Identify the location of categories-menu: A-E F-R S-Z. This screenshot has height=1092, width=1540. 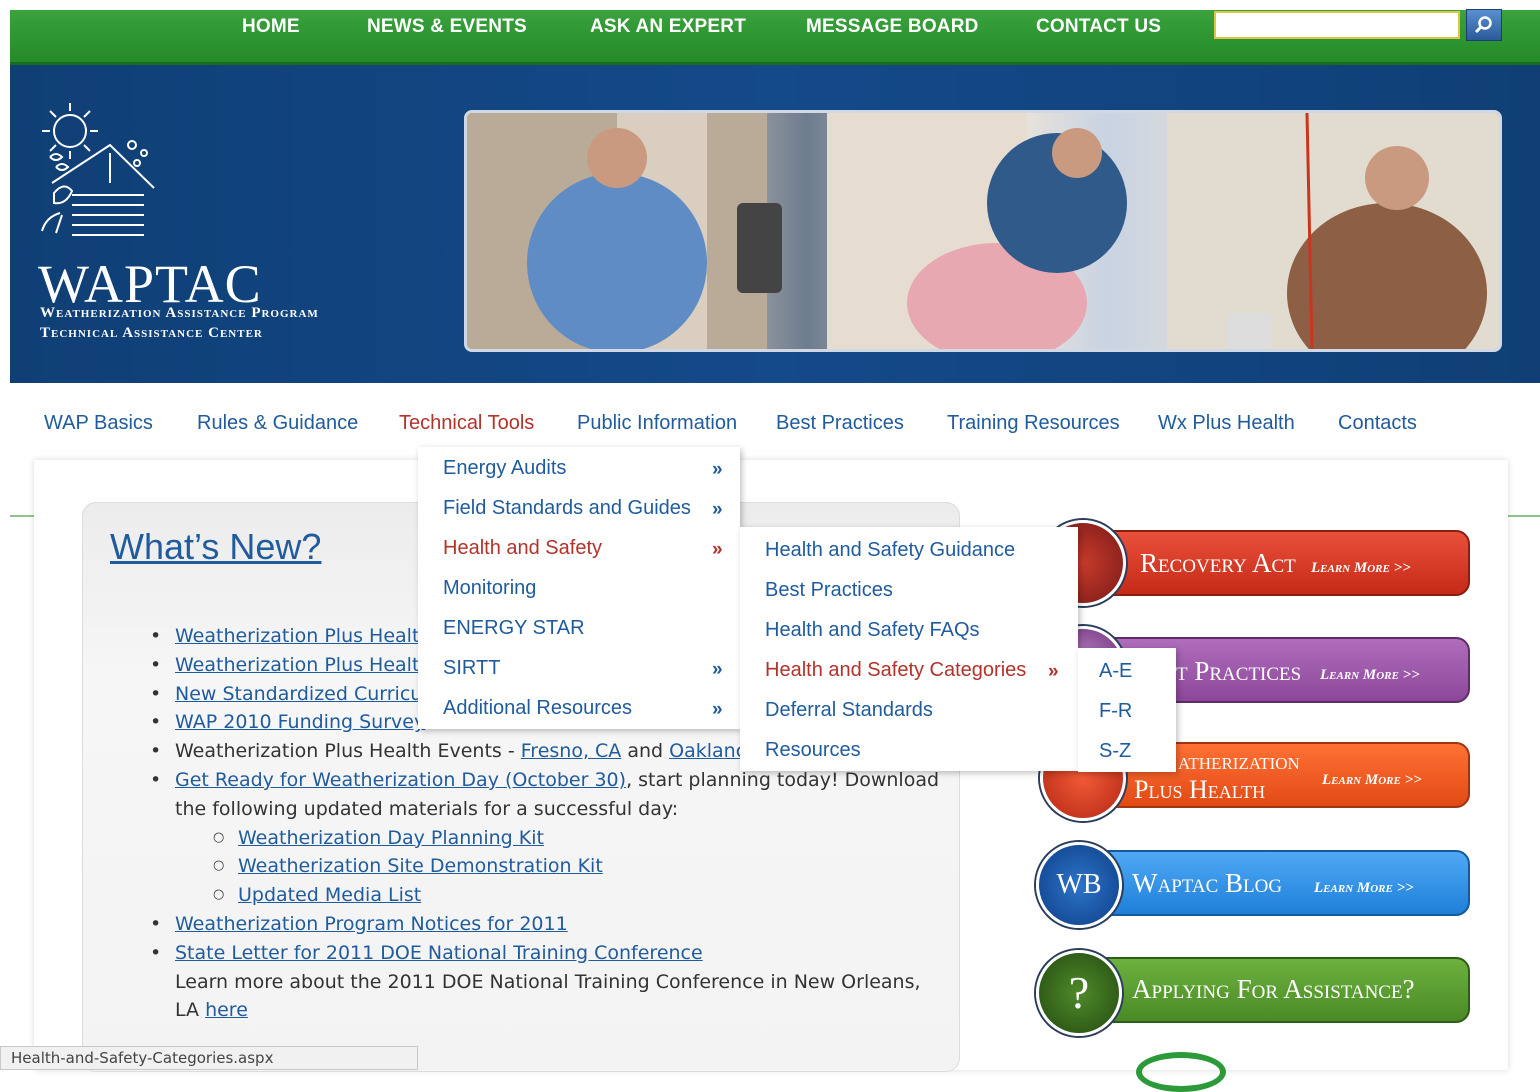
(1127, 710).